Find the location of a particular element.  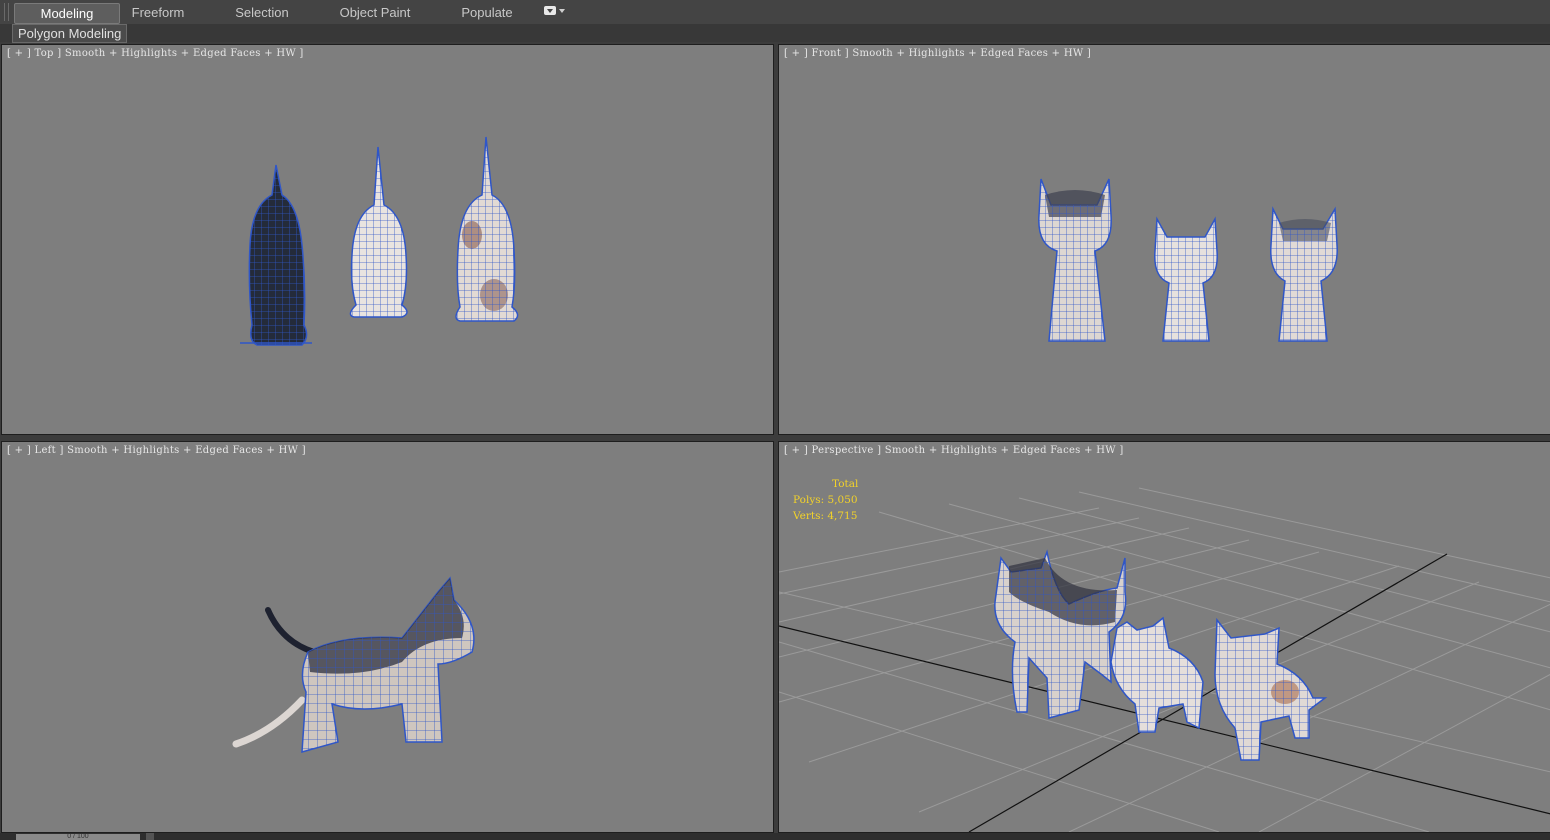

front-view-models is located at coordinates (1188, 260).